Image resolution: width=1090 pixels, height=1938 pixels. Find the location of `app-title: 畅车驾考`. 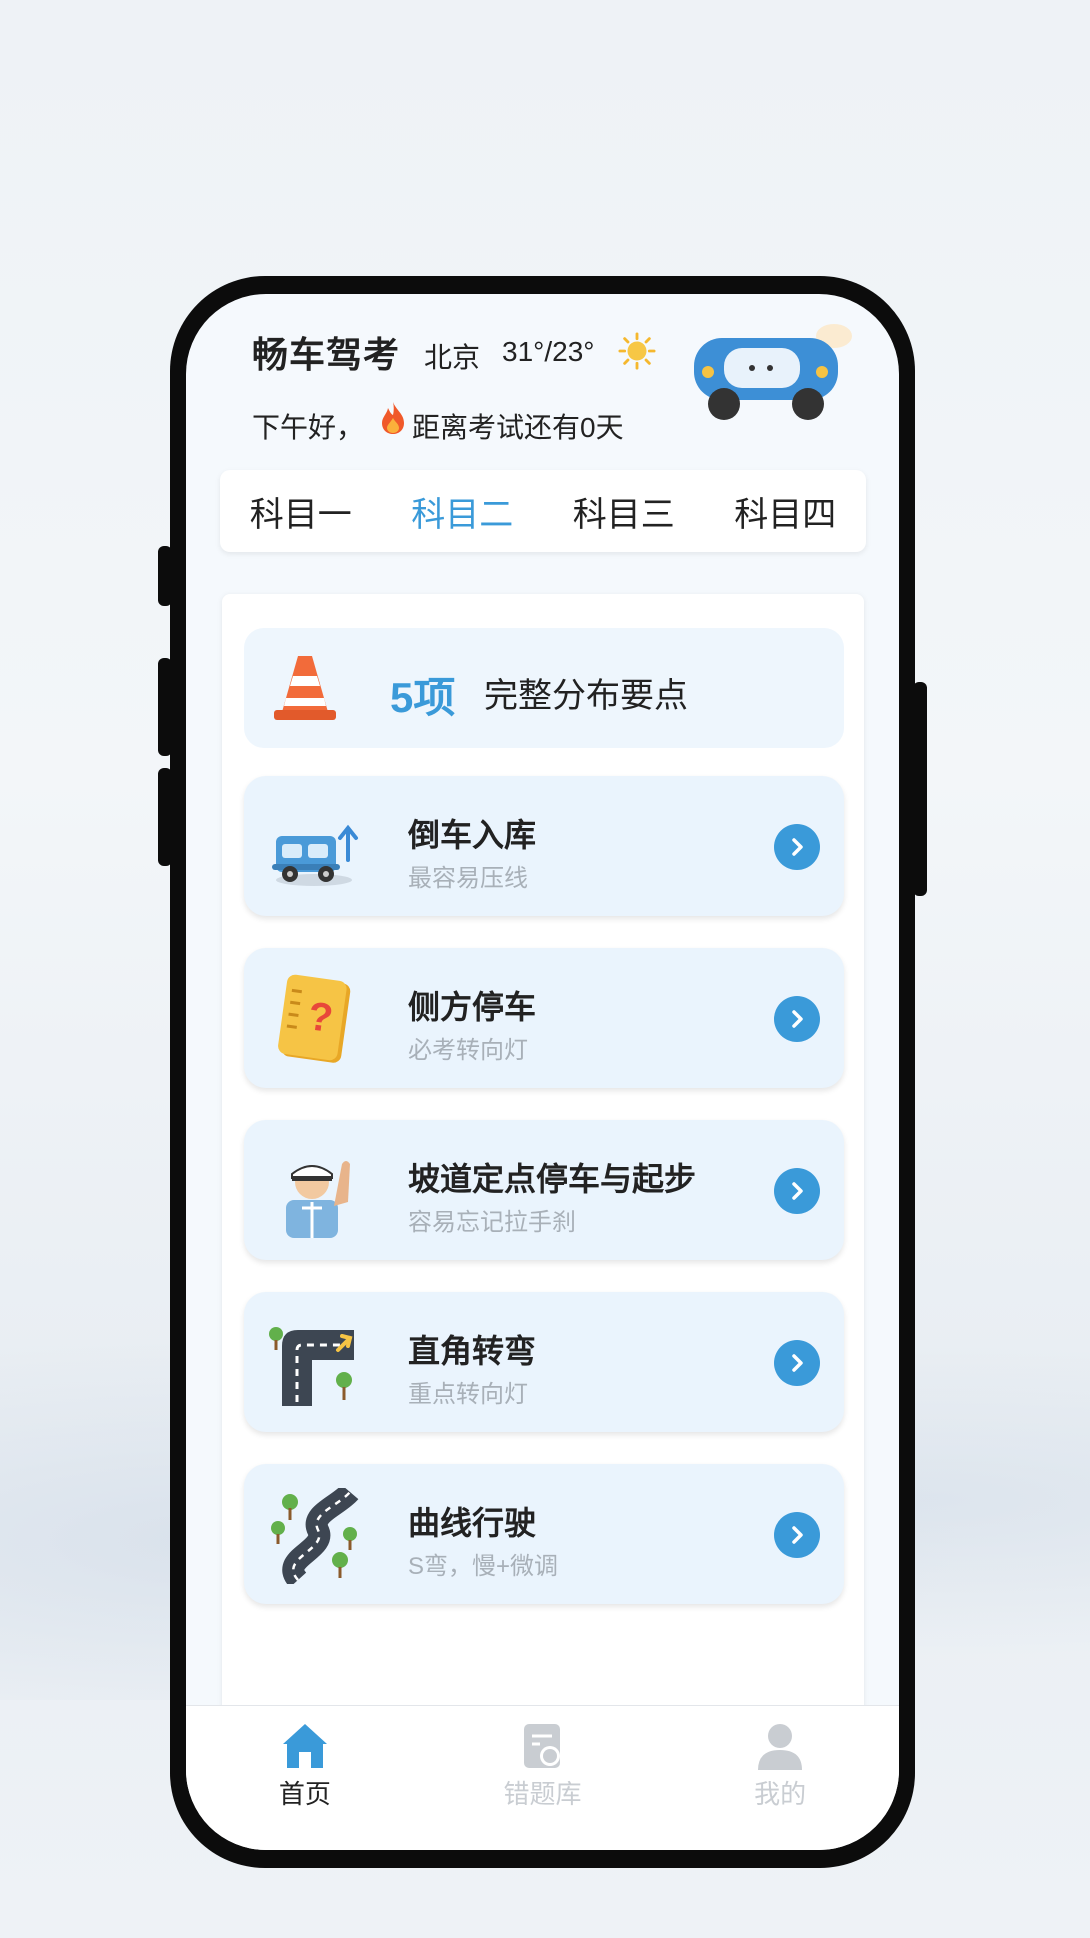

app-title: 畅车驾考 is located at coordinates (326, 354).